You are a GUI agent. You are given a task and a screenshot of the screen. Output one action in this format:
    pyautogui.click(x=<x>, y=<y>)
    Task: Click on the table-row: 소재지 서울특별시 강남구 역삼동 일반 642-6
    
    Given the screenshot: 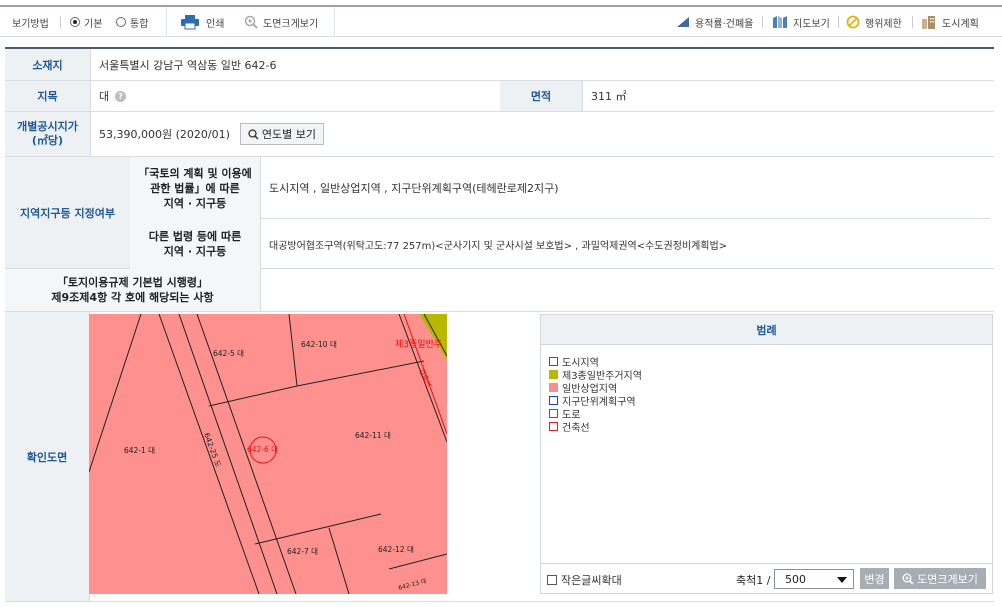 What is the action you would take?
    pyautogui.click(x=499, y=65)
    